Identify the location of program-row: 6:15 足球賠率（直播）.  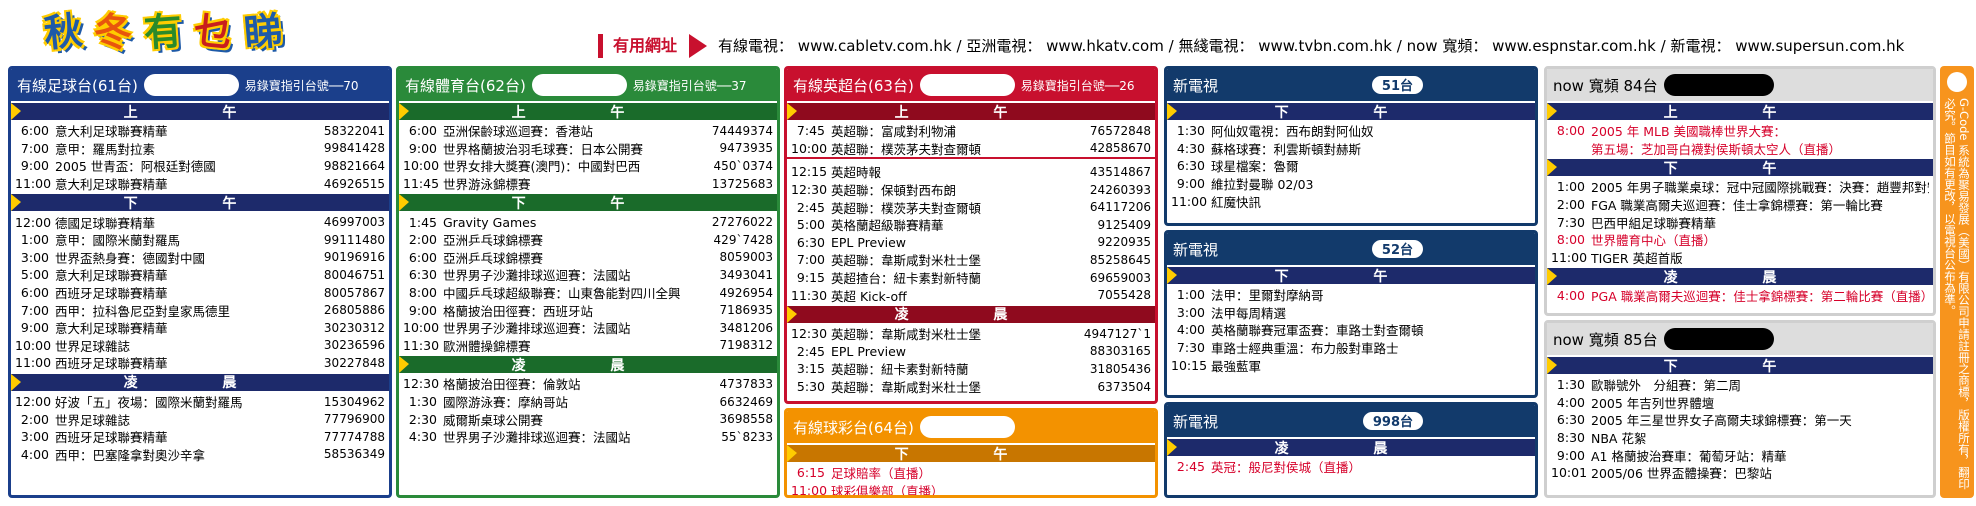
(971, 473).